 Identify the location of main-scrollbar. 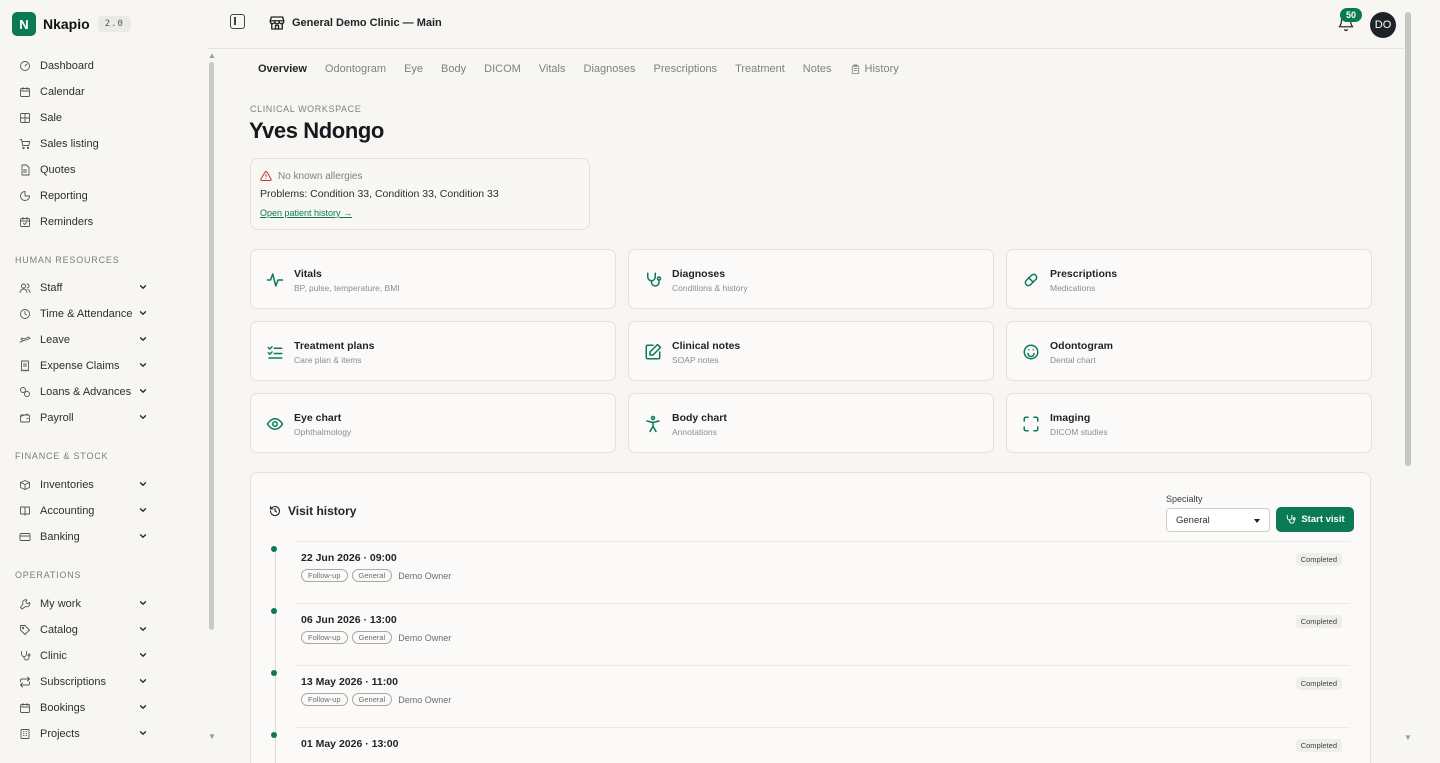
(1408, 239).